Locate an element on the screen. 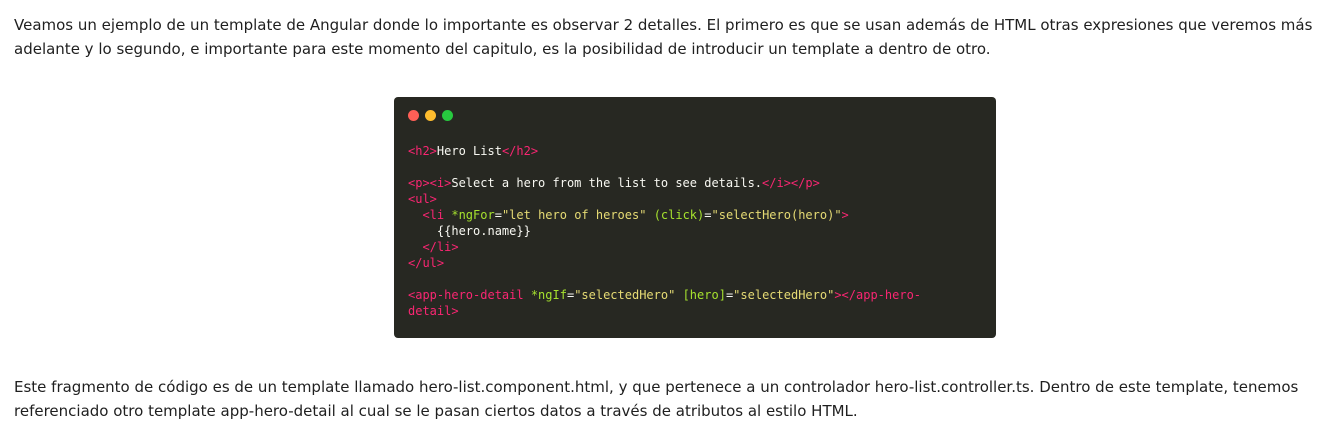 The width and height of the screenshot is (1342, 429). code-token: (click) is located at coordinates (679, 215).